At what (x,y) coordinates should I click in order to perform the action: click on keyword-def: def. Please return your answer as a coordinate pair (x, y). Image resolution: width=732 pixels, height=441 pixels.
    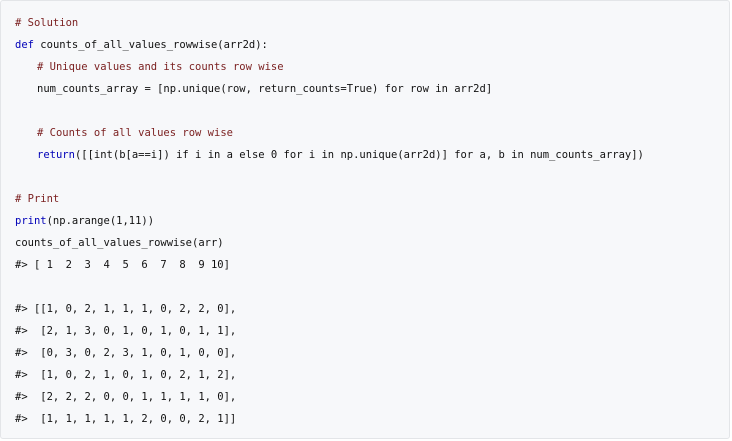
    Looking at the image, I should click on (28, 45).